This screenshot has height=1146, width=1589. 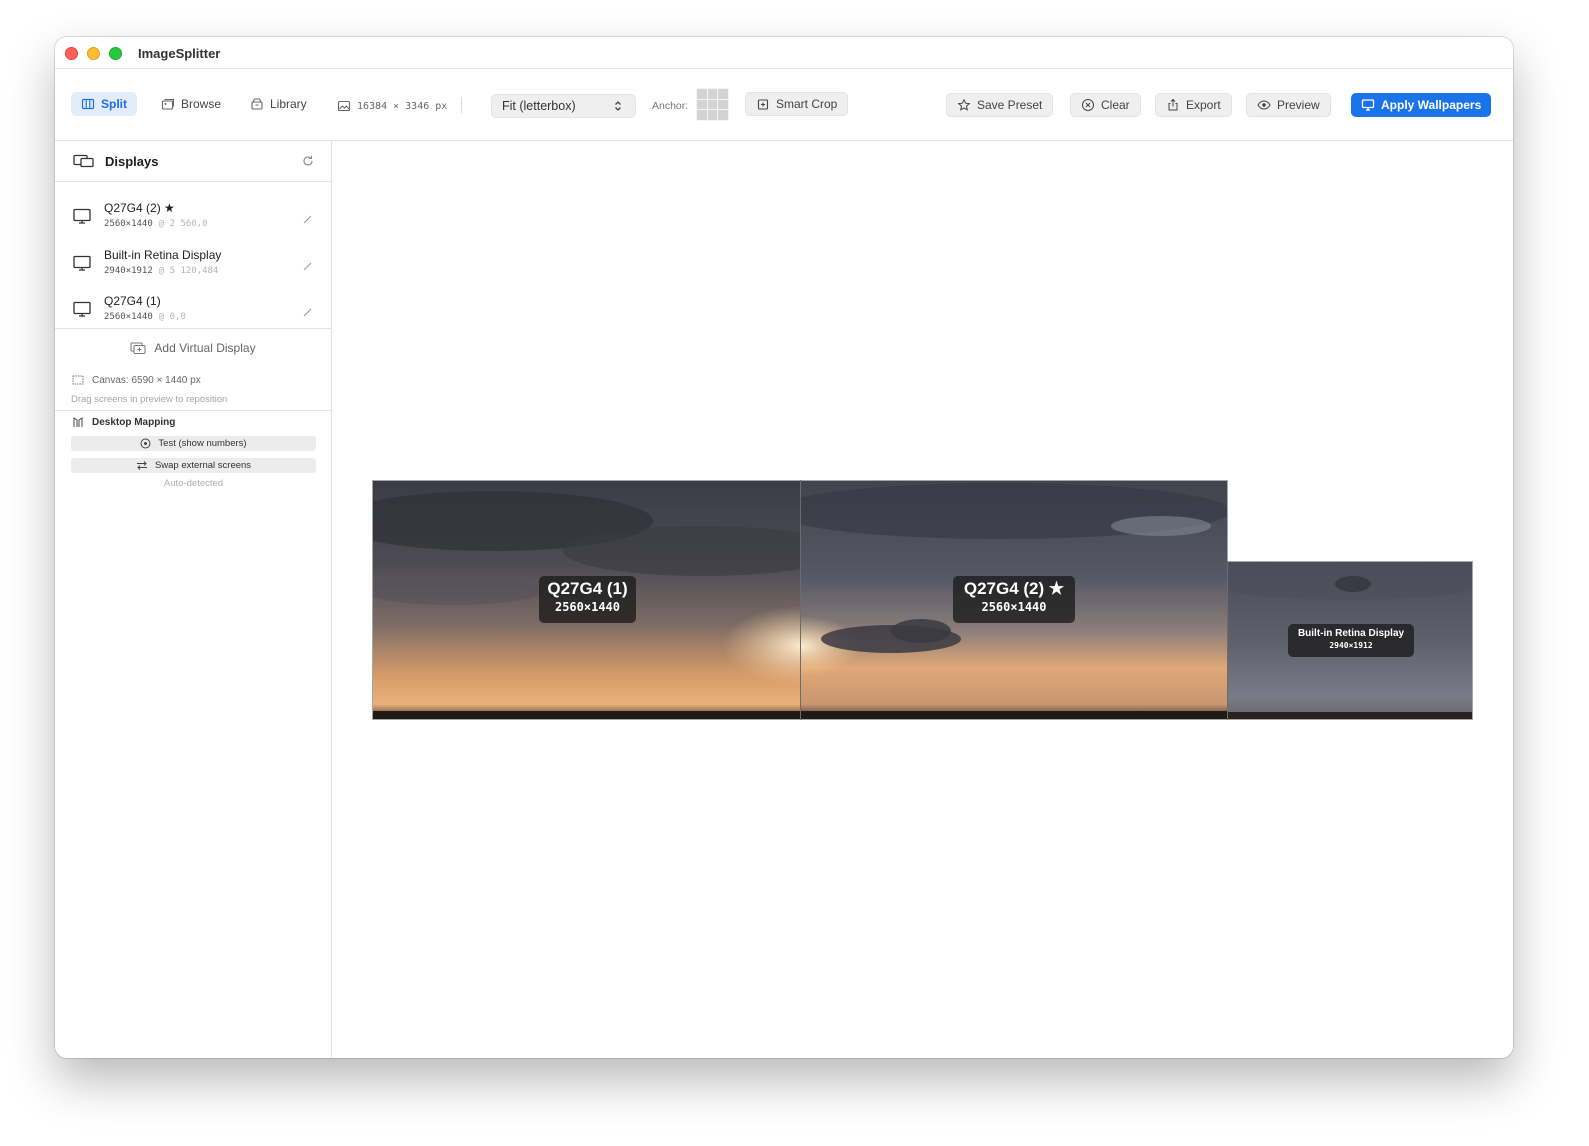 What do you see at coordinates (1010, 105) in the screenshot?
I see `save-preset-label: Save Preset` at bounding box center [1010, 105].